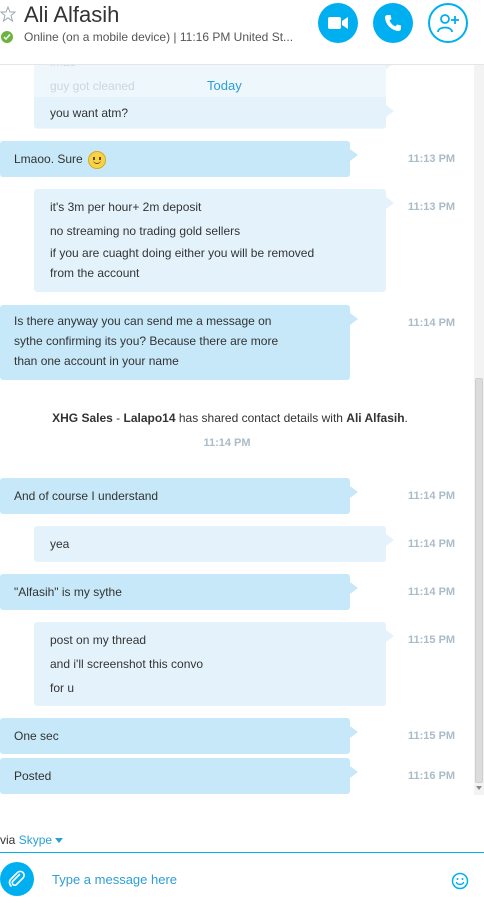  I want to click on message-bubble-incoming: And of course I understand, so click(179, 496).